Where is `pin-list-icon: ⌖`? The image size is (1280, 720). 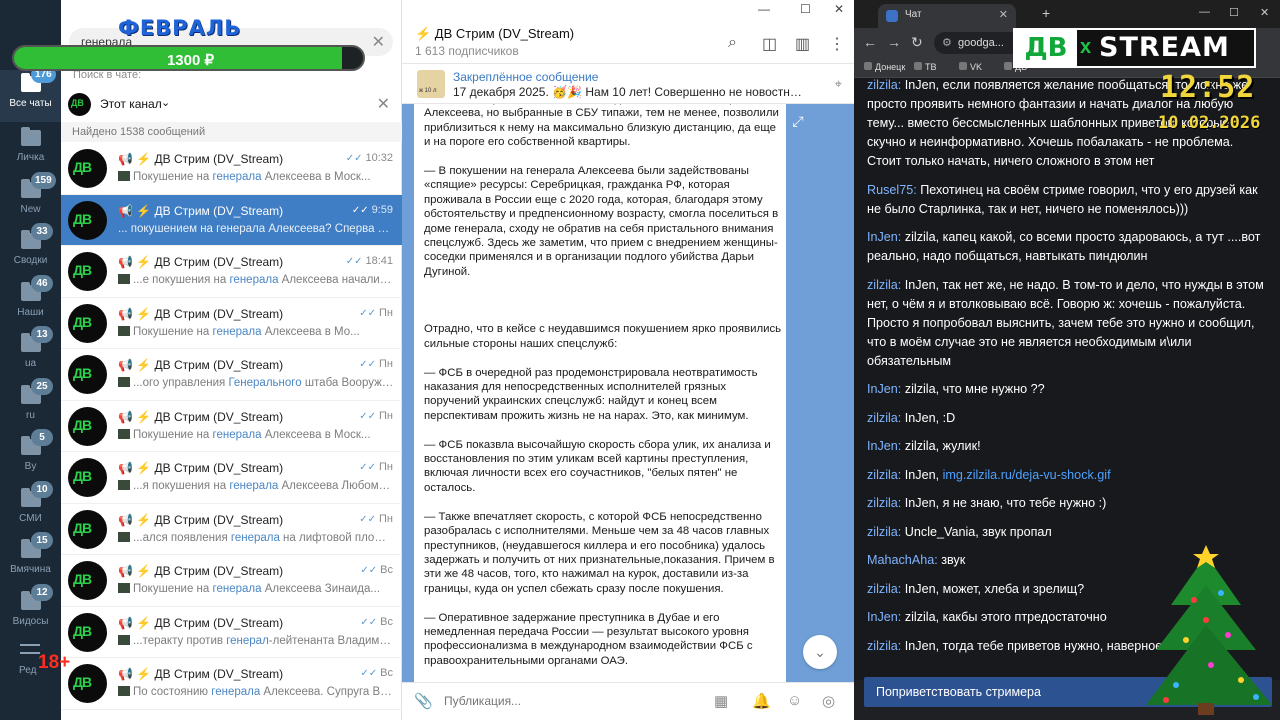
pin-list-icon: ⌖ is located at coordinates (838, 84).